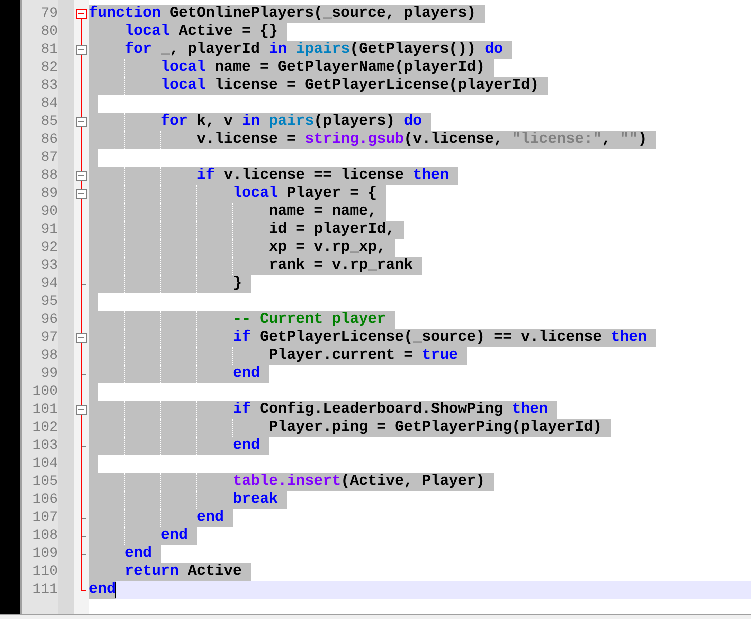 The height and width of the screenshot is (619, 751). I want to click on line-number: 81, so click(49, 50).